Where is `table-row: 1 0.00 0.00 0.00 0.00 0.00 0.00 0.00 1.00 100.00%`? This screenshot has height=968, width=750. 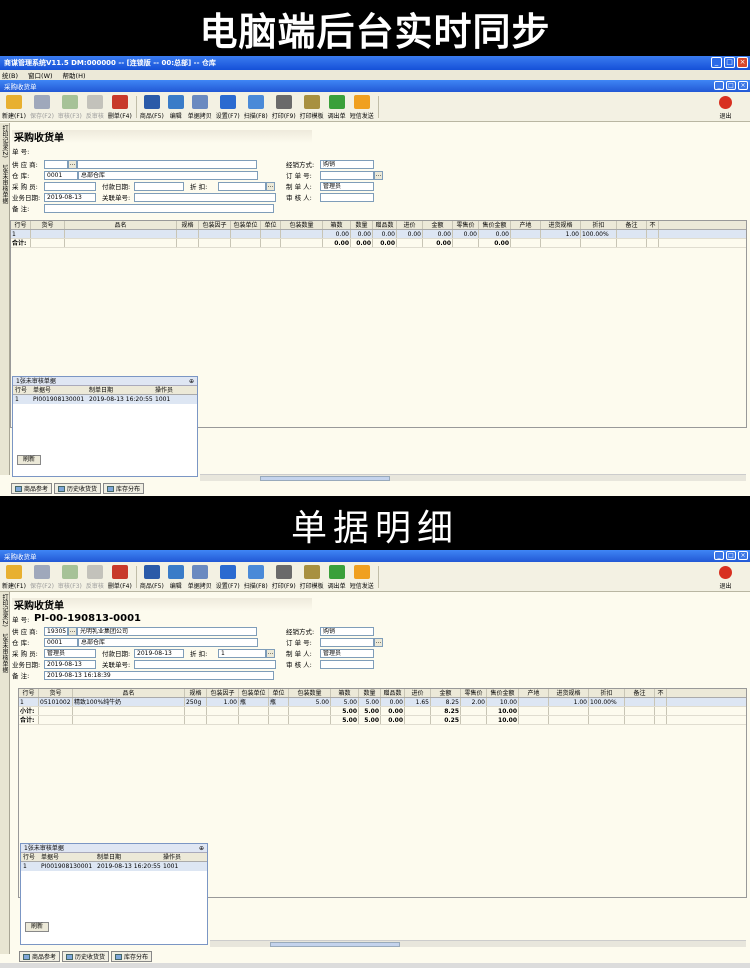 table-row: 1 0.00 0.00 0.00 0.00 0.00 0.00 0.00 1.00 100.00% is located at coordinates (378, 234).